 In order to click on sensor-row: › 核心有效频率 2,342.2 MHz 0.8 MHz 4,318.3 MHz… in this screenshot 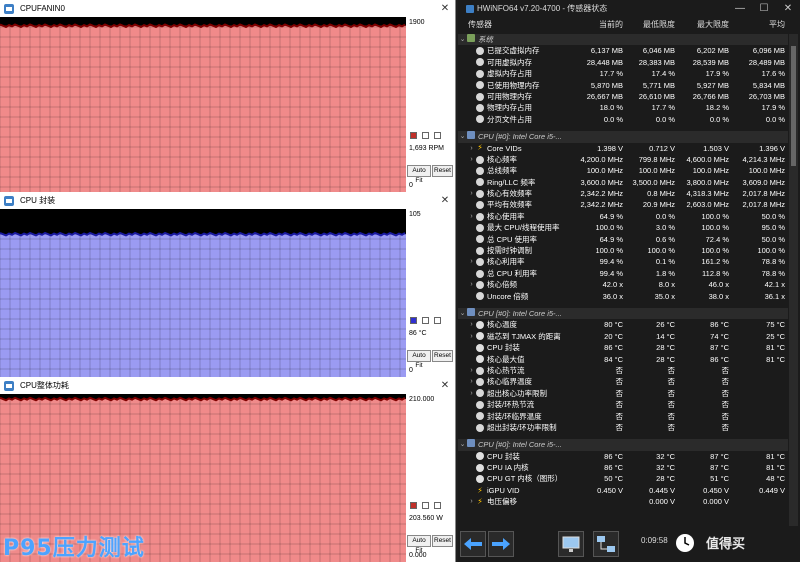, I will do `click(623, 193)`.